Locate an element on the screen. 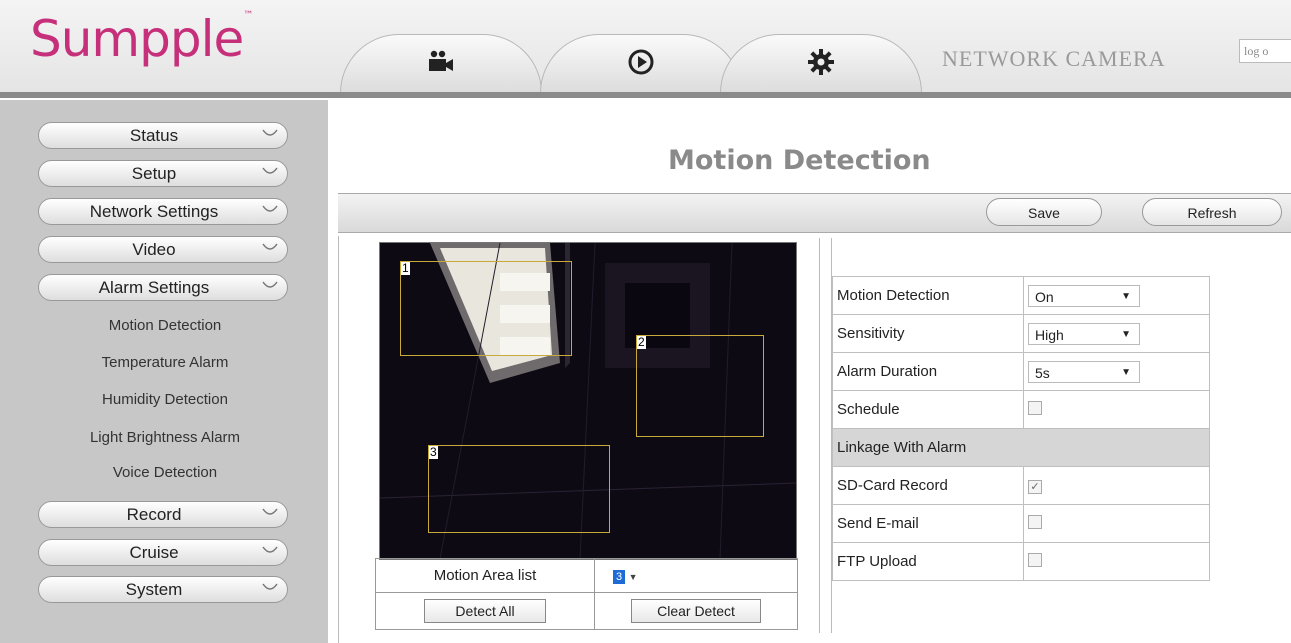 The height and width of the screenshot is (643, 1291). logout-link: log o is located at coordinates (1265, 51).